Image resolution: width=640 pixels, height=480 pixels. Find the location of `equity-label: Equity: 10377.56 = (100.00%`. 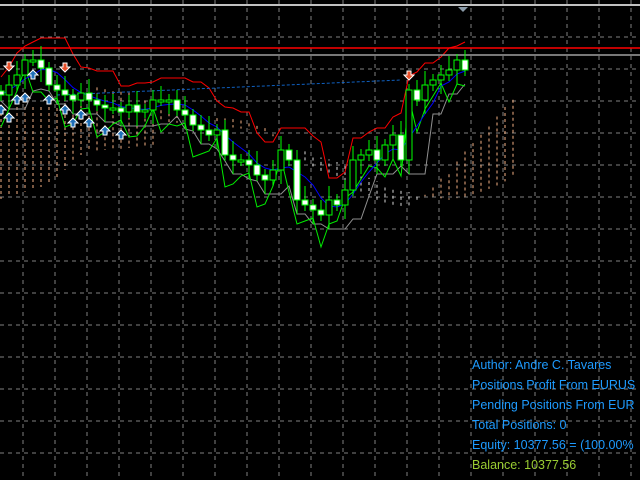

equity-label: Equity: 10377.56 = (100.00% is located at coordinates (553, 445).